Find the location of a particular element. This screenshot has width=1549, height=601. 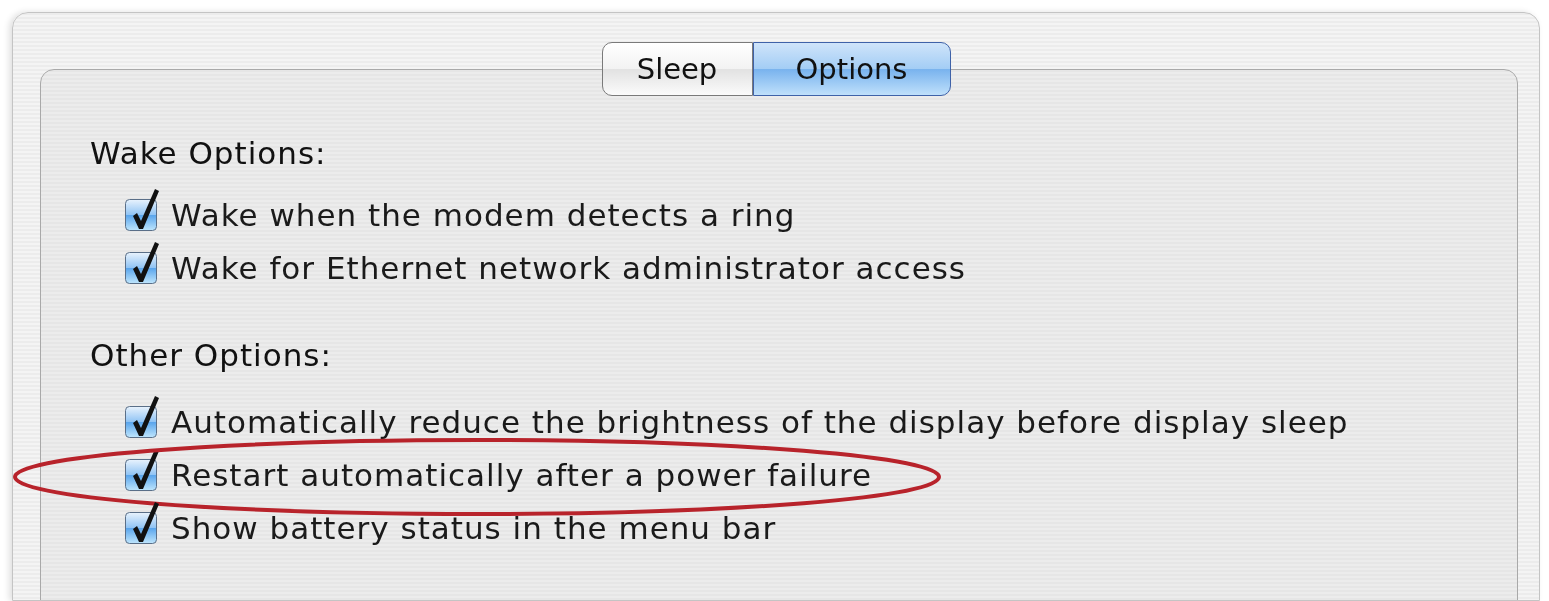

checkbox-label: Wake when the modem detects a ring is located at coordinates (483, 214).